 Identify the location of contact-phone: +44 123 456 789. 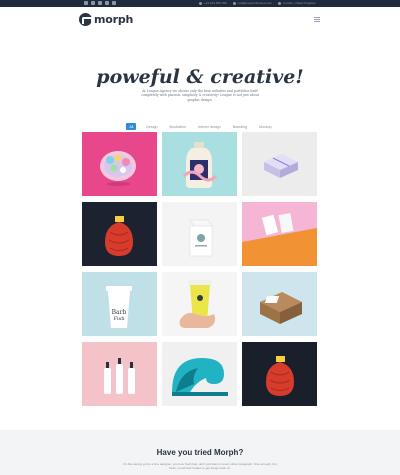
(212, 3).